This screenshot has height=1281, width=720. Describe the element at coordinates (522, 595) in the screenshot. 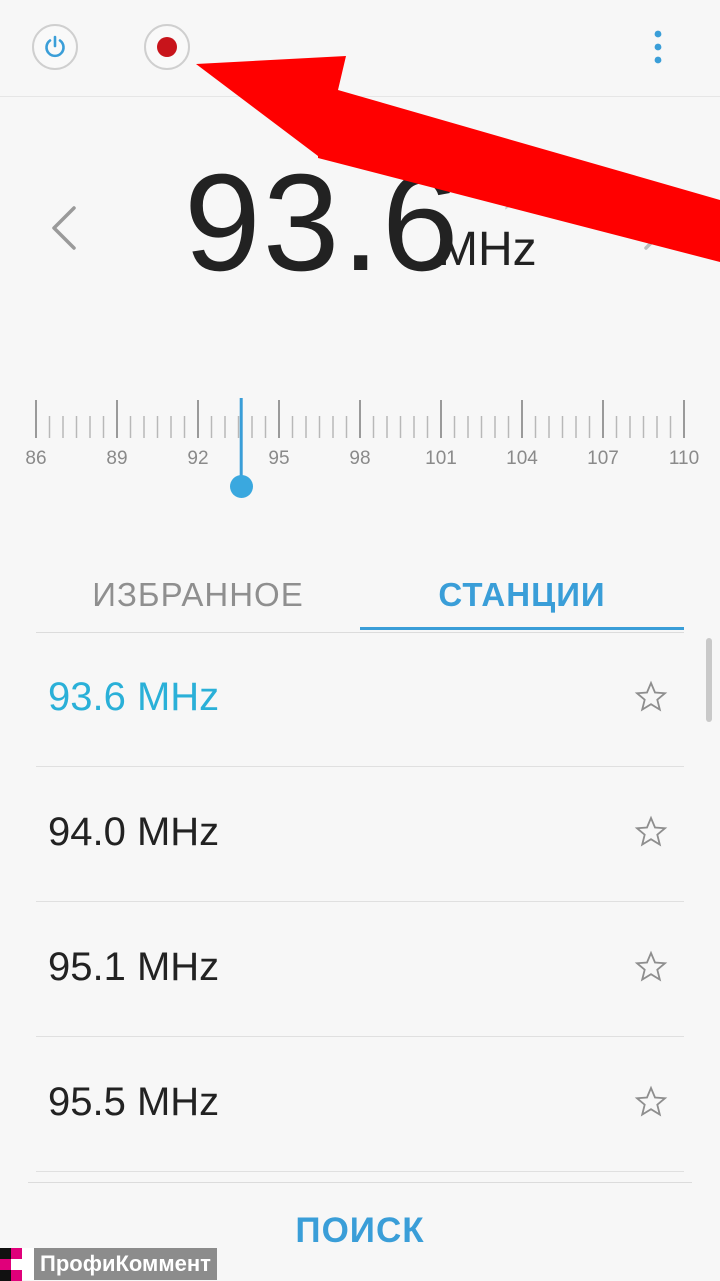

I see `tab-stations: СТАНЦИИ` at that location.